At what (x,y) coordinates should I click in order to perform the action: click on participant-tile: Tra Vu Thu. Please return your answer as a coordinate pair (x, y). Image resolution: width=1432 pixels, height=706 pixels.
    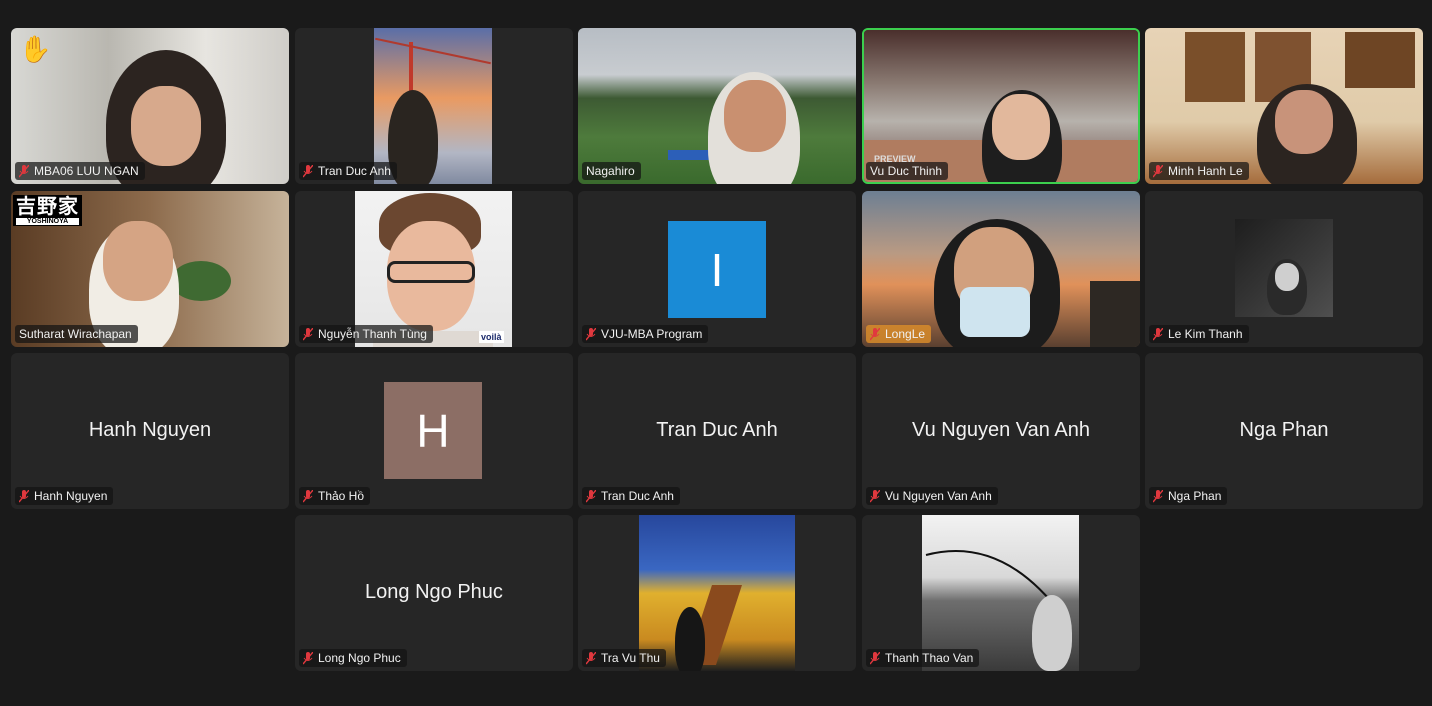
    Looking at the image, I should click on (717, 593).